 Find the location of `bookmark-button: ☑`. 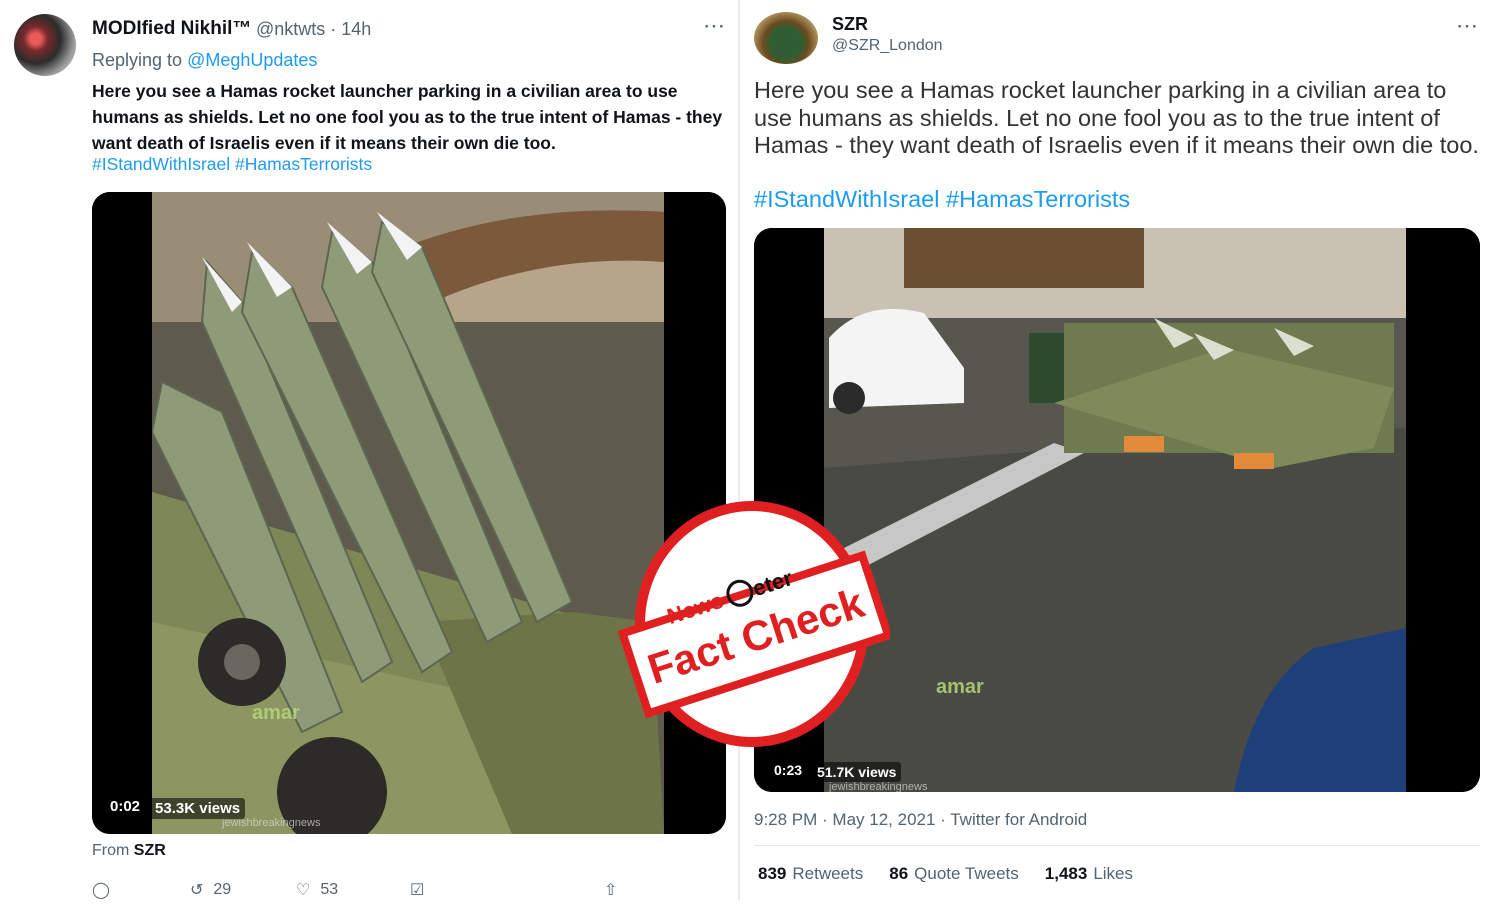

bookmark-button: ☑ is located at coordinates (417, 890).